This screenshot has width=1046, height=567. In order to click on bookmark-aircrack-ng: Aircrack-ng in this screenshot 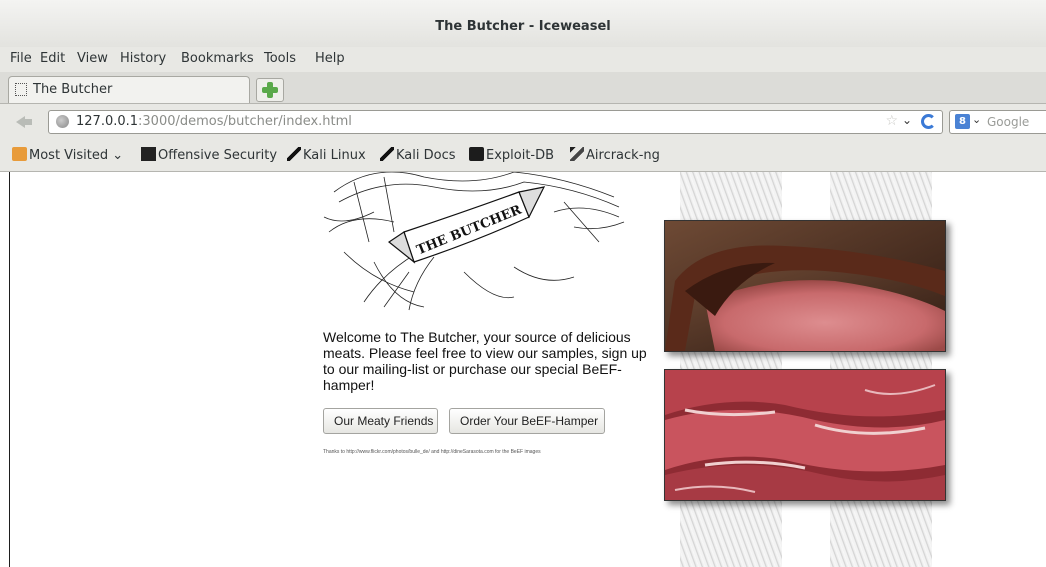, I will do `click(615, 155)`.